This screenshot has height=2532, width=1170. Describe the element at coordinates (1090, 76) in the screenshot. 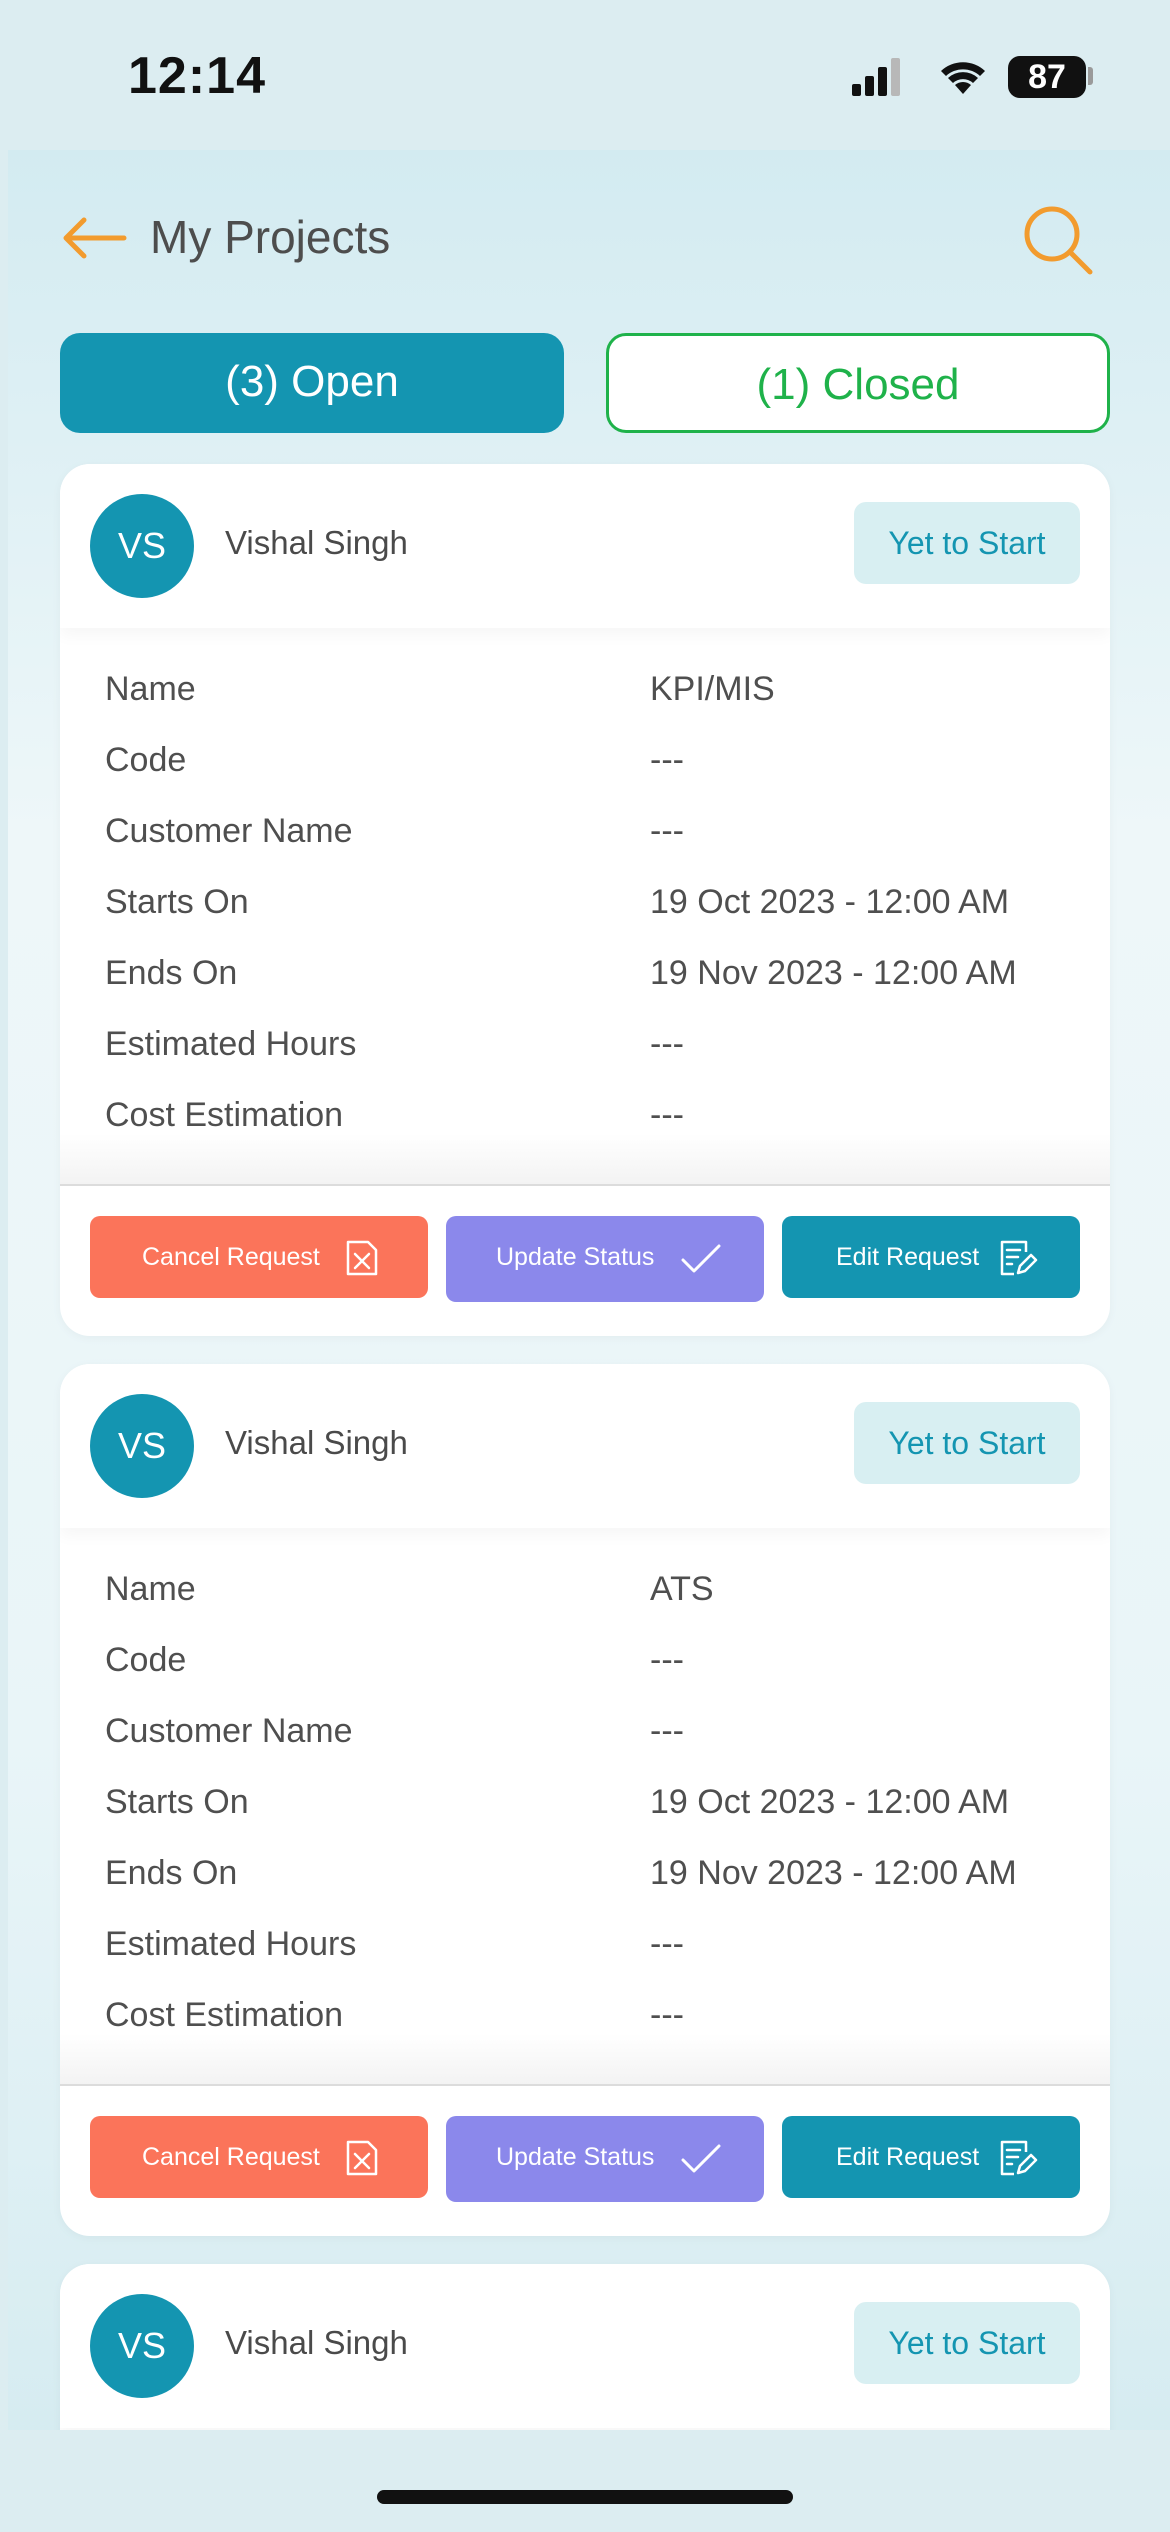

I see `battery-nub` at that location.